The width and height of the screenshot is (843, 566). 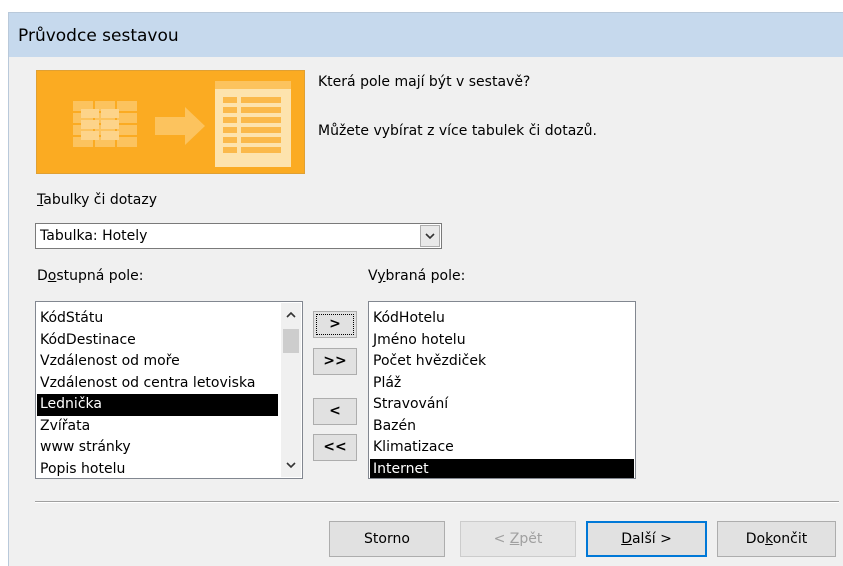 I want to click on finish-button: Dokončit, so click(x=776, y=539).